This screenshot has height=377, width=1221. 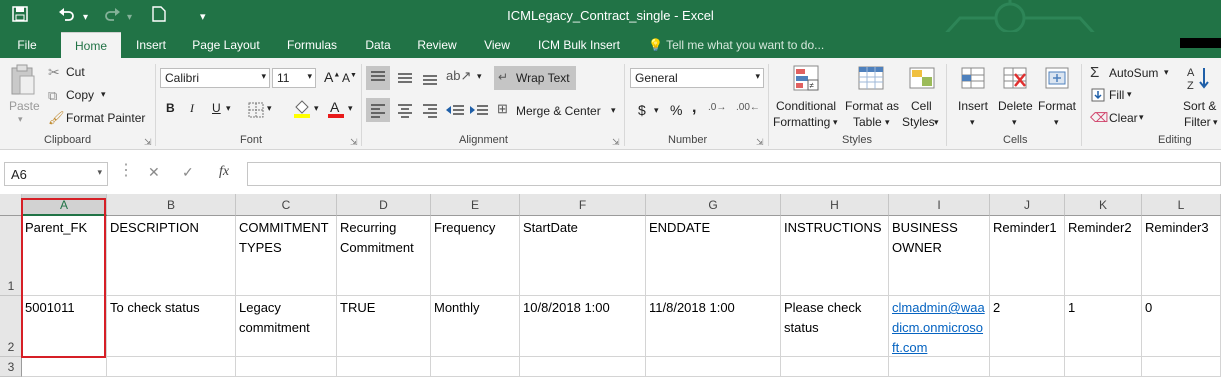 What do you see at coordinates (188, 172) in the screenshot?
I see `enter-icon: ✓` at bounding box center [188, 172].